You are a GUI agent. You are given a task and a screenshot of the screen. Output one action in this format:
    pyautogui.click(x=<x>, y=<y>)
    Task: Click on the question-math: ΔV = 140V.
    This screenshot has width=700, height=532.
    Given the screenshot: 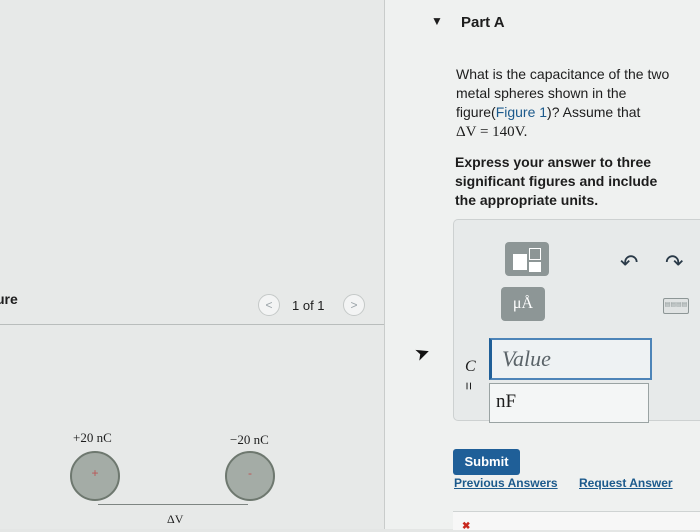 What is the action you would take?
    pyautogui.click(x=492, y=132)
    